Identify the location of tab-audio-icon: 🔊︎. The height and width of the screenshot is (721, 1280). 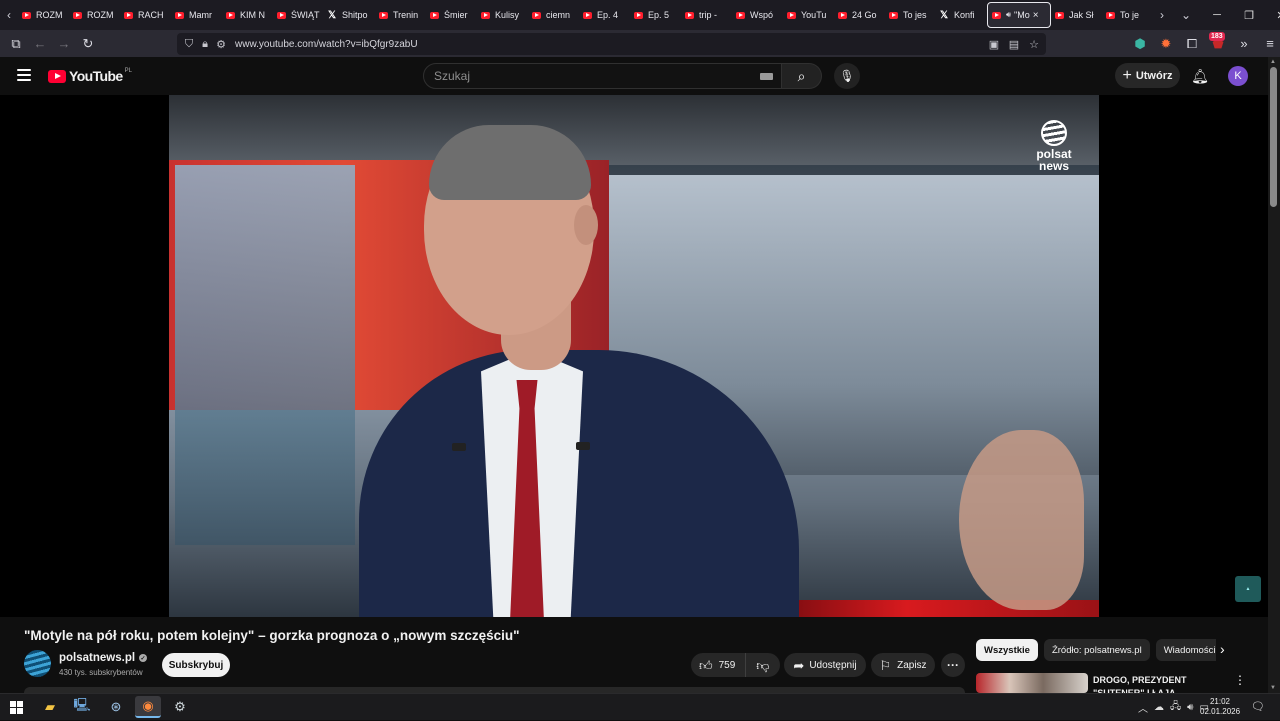
(1008, 15).